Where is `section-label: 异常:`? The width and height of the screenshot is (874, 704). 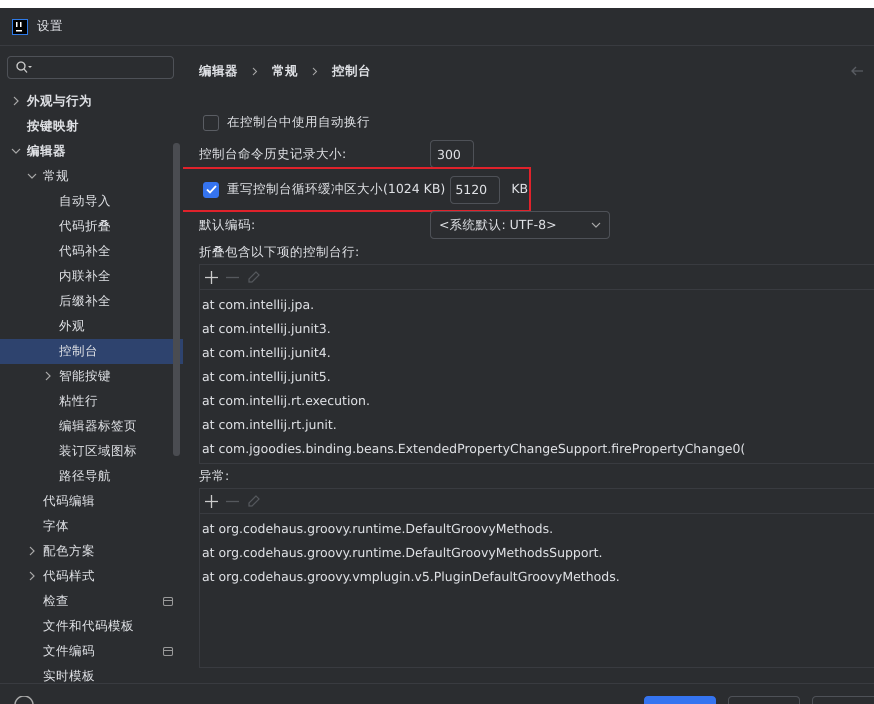
section-label: 异常: is located at coordinates (214, 475).